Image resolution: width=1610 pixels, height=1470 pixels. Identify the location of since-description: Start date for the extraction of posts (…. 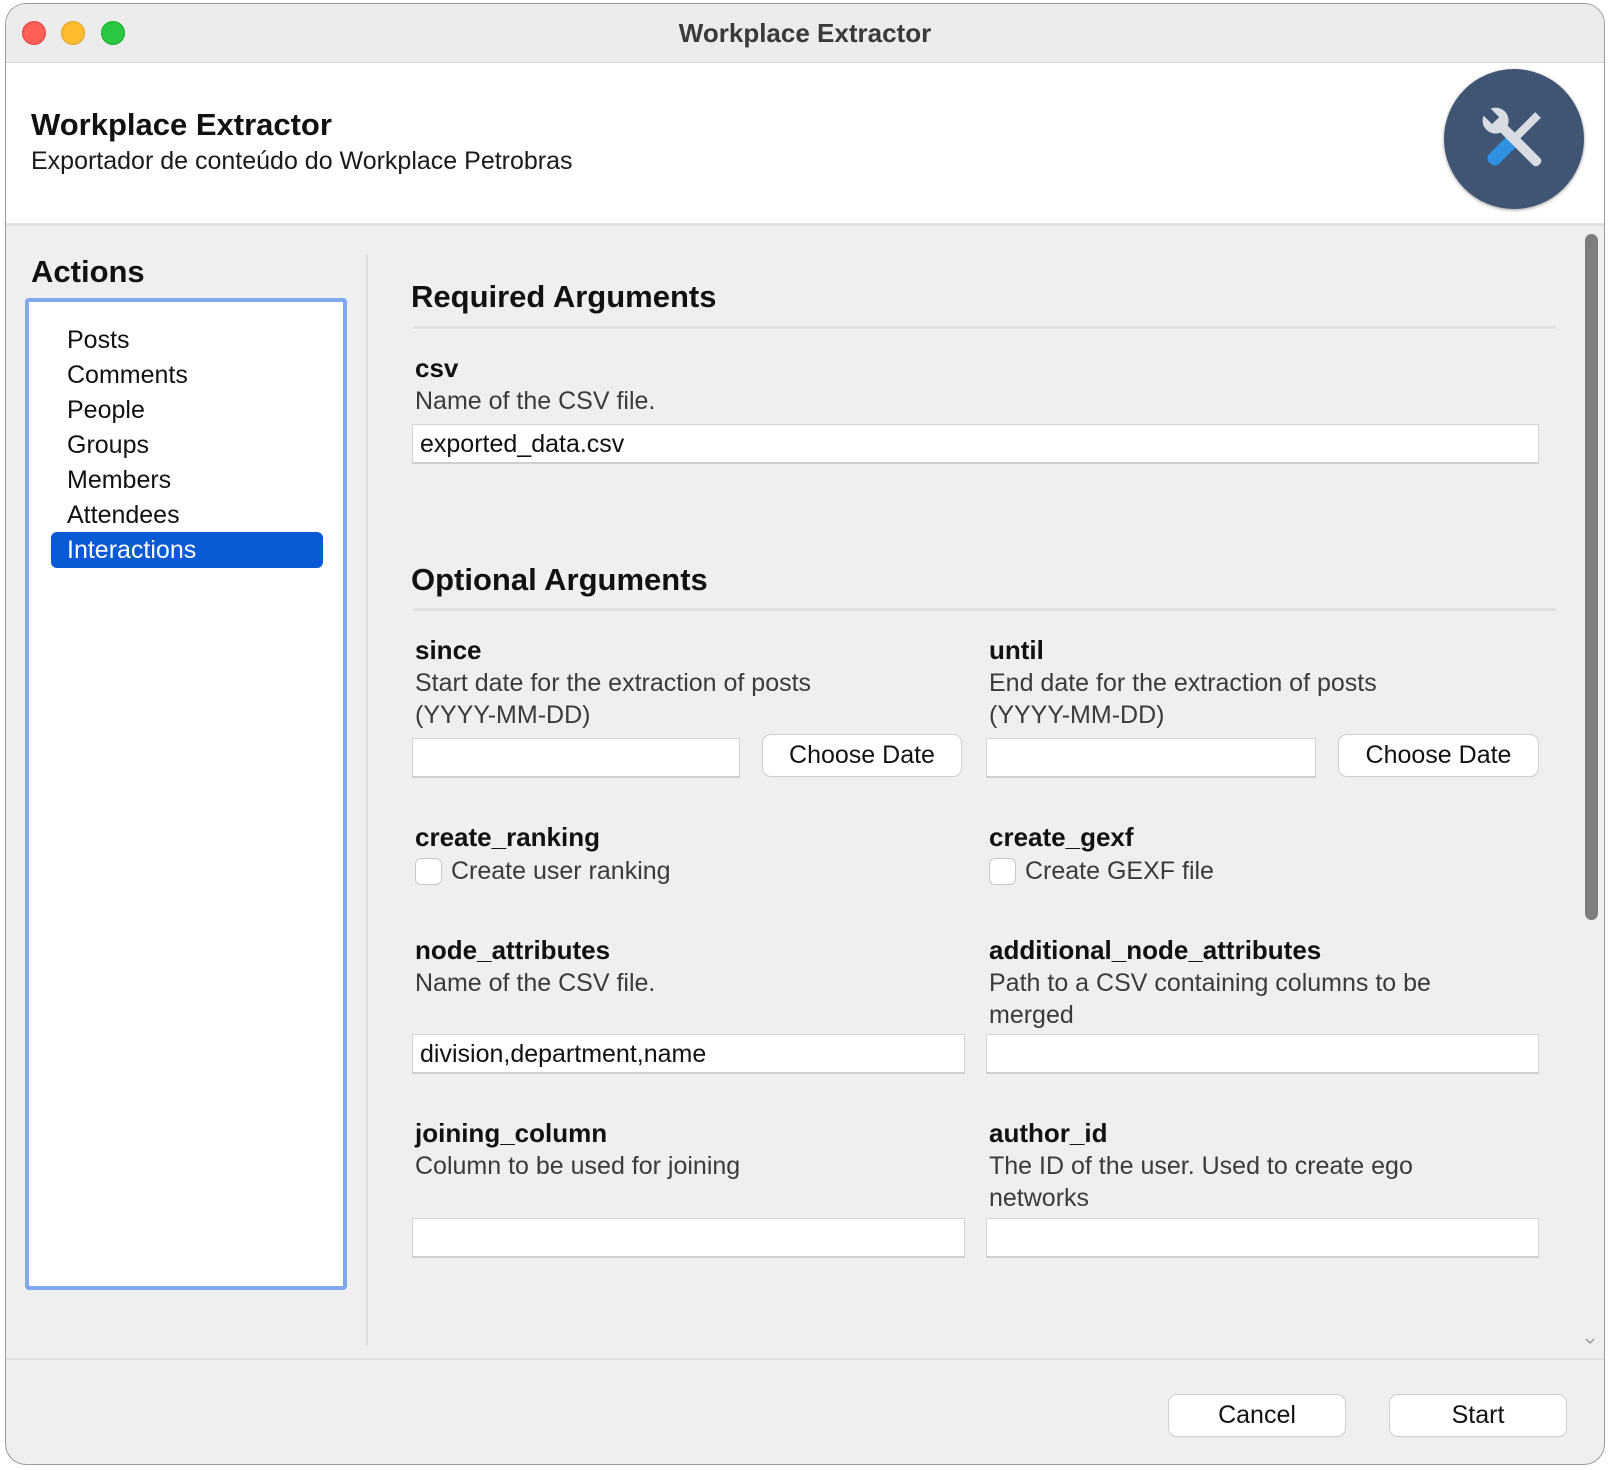
(613, 699).